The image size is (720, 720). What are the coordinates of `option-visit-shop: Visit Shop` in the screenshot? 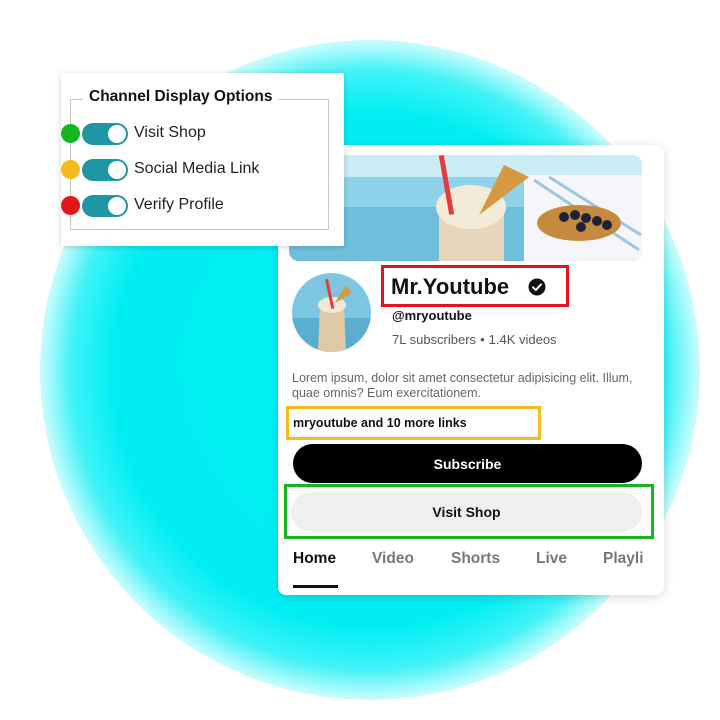 It's located at (202, 134).